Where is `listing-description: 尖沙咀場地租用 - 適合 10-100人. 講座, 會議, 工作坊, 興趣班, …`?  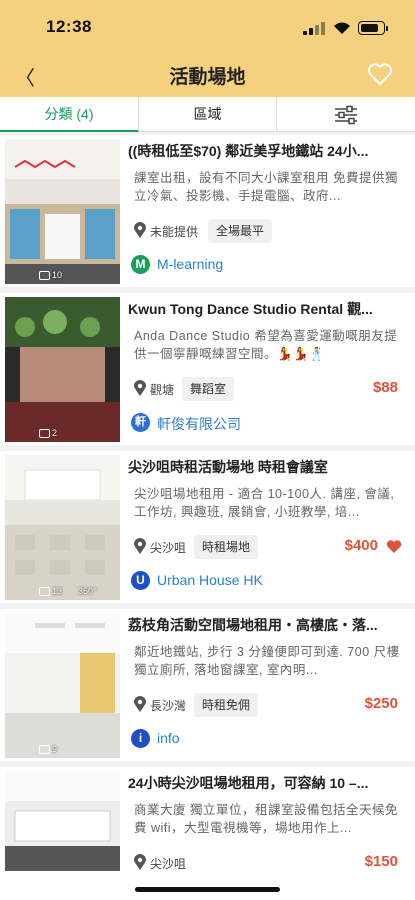
listing-description: 尖沙咀場地租用 - 適合 10-100人. 講座, 會議, 工作坊, 興趣班, … is located at coordinates (264, 503).